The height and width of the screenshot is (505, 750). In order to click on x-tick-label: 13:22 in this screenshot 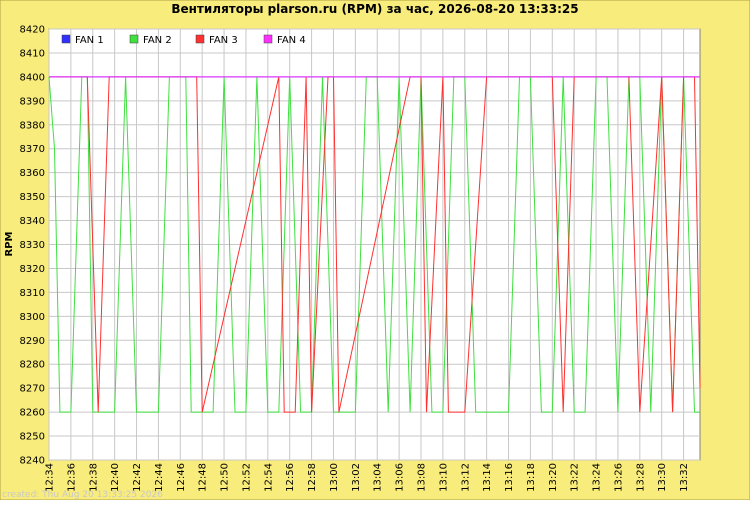, I will do `click(575, 477)`.